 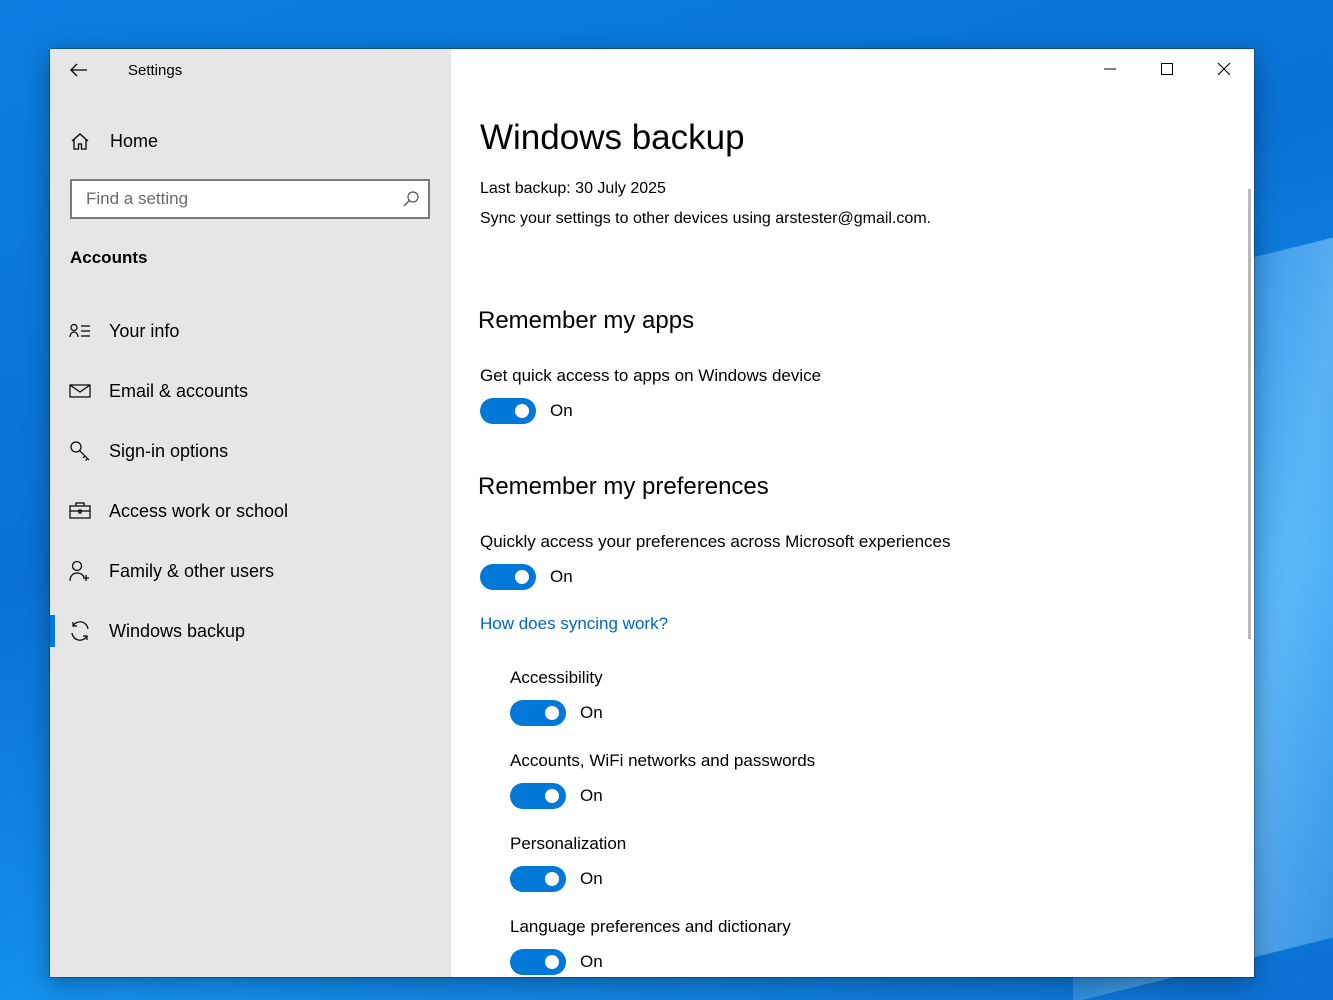 I want to click on sidebar-item-email-accounts: Email & accounts, so click(x=250, y=391).